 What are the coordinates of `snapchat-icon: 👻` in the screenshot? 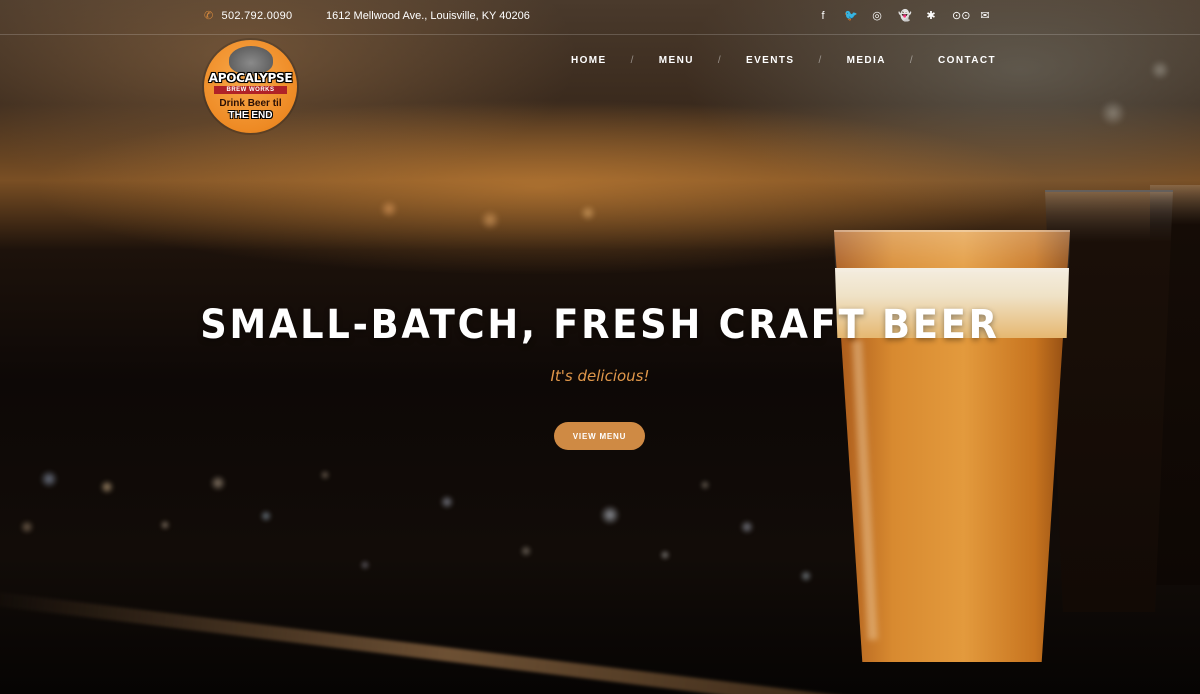 It's located at (905, 16).